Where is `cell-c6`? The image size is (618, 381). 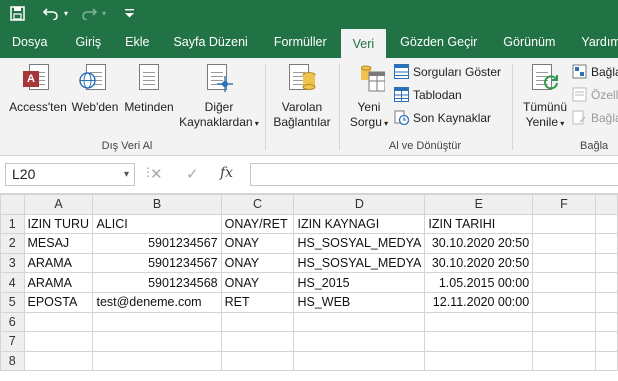 cell-c6 is located at coordinates (257, 322).